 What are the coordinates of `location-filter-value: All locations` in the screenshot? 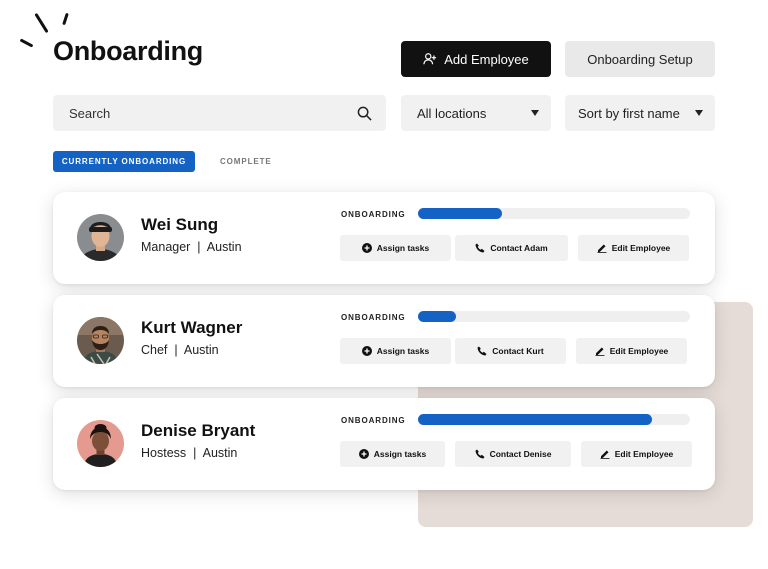 It's located at (452, 113).